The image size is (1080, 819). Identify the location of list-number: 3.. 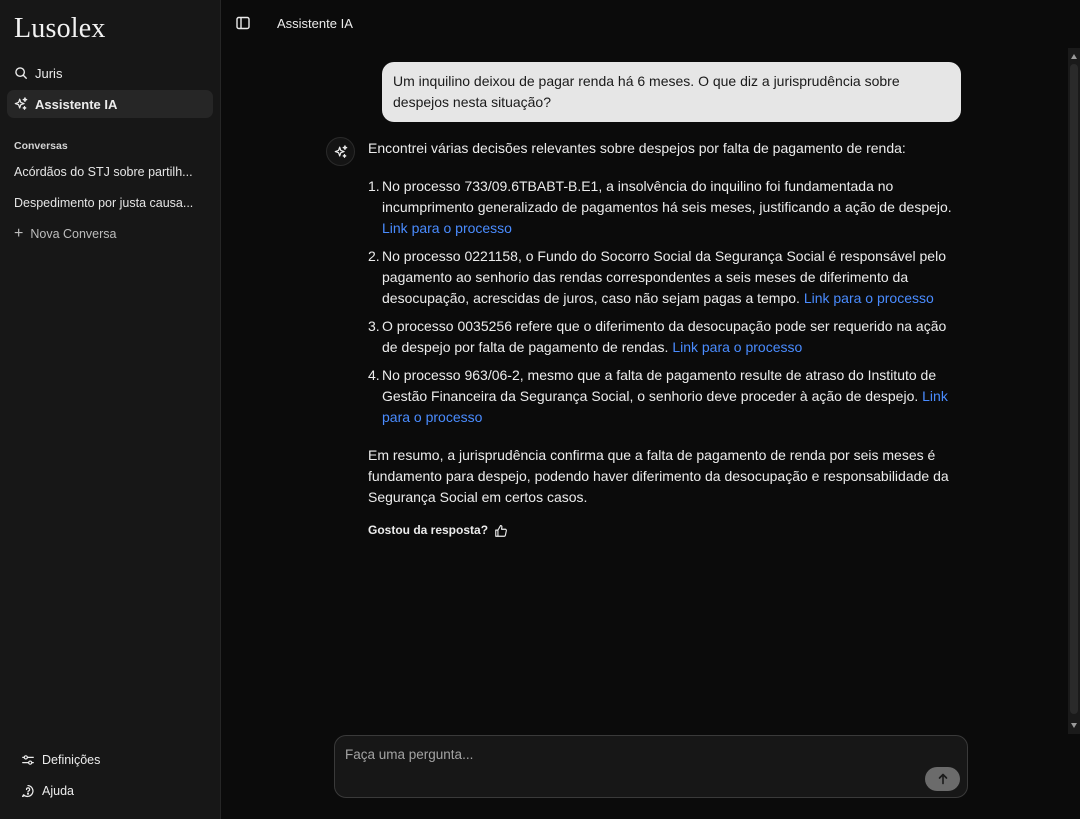
(374, 326).